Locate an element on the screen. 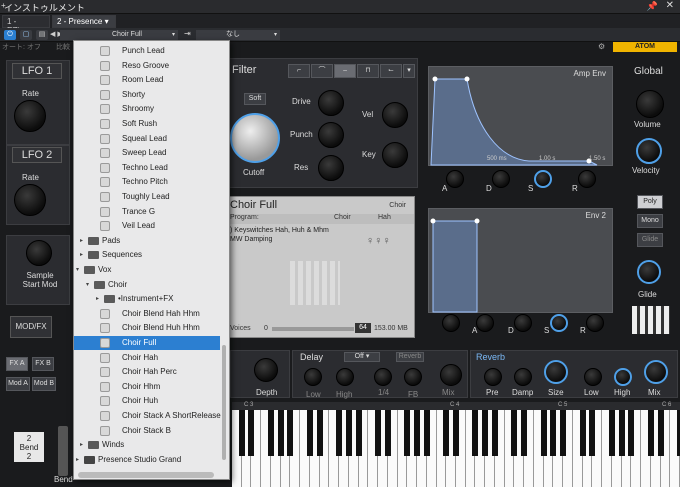 The width and height of the screenshot is (680, 487). preset-item: Soft Rush is located at coordinates (147, 124).